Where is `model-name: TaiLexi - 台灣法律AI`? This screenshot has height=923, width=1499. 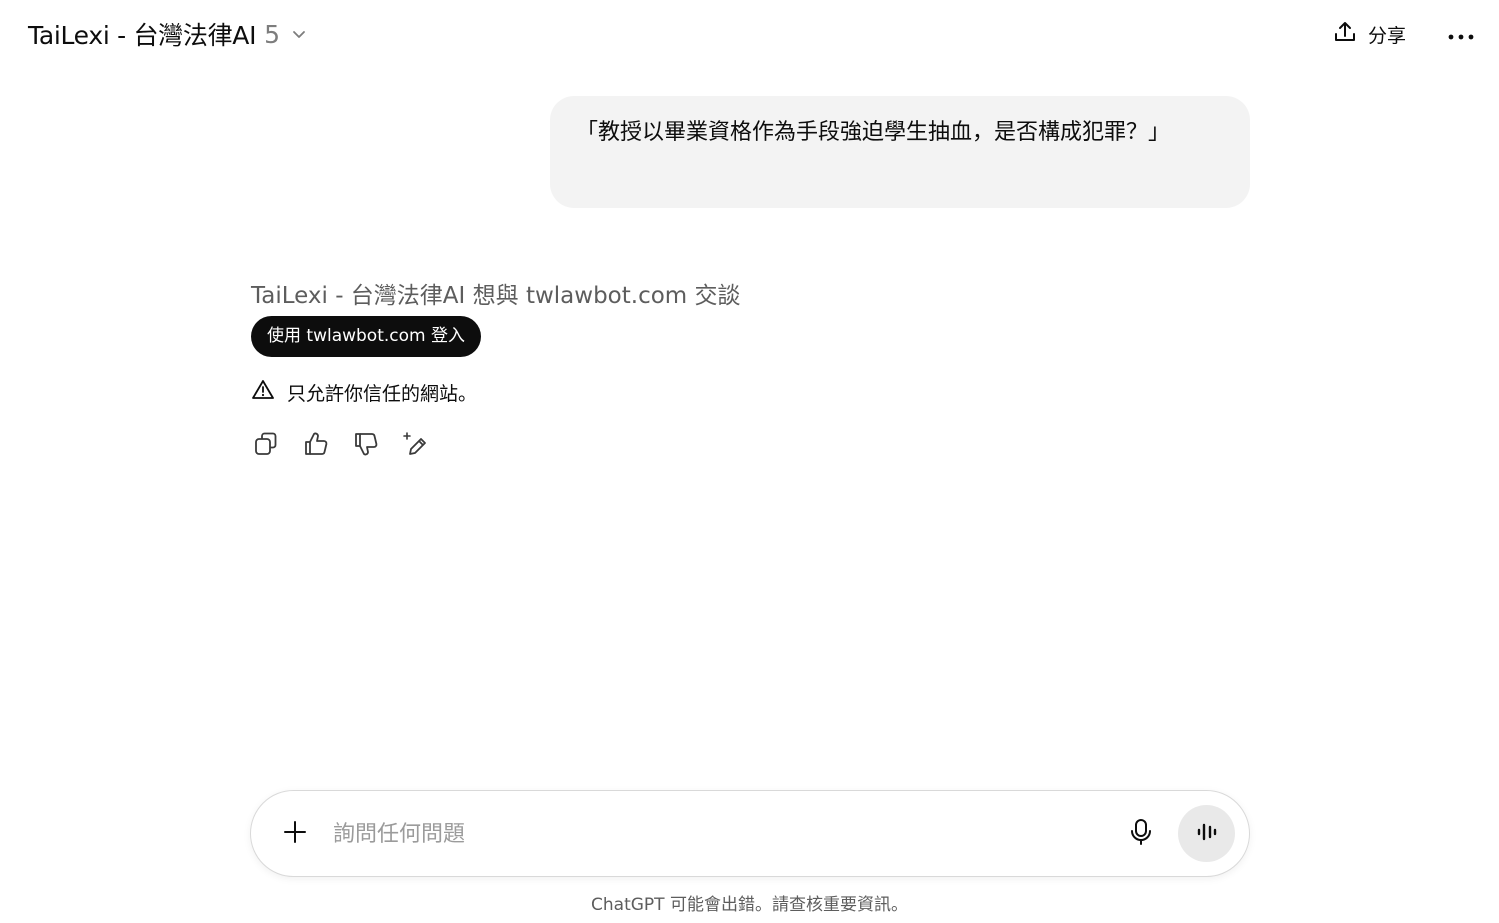
model-name: TaiLexi - 台灣法律AI is located at coordinates (142, 35).